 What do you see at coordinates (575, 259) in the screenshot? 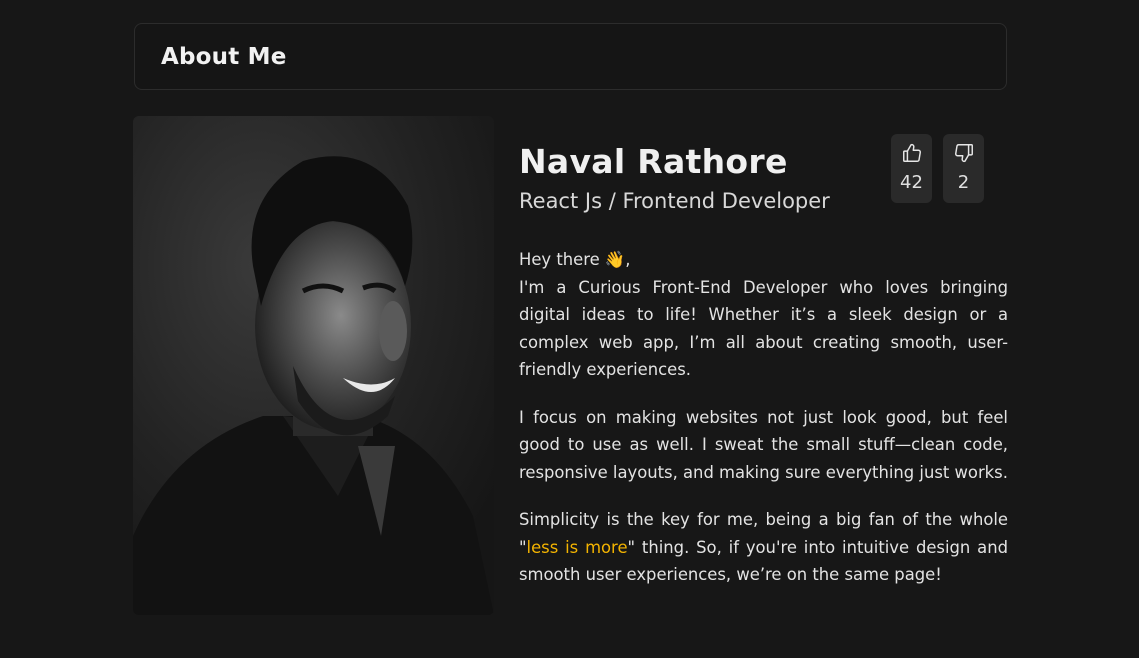
I see `bio-greeting: Hey there 👋,` at bounding box center [575, 259].